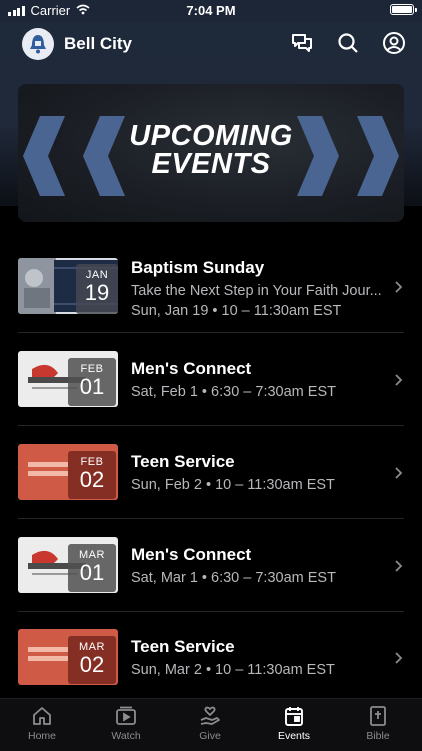 Image resolution: width=422 pixels, height=751 pixels. I want to click on event-datetime: Sat, Feb 1 • 6:30 – 7:30am EST, so click(233, 392).